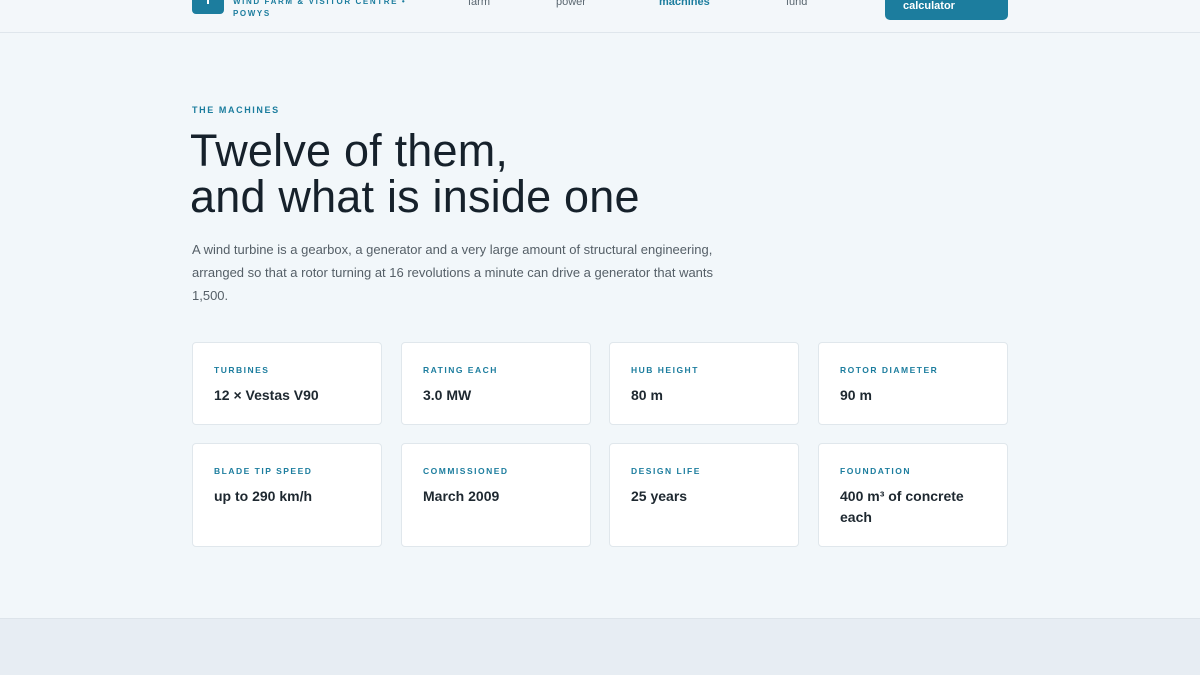 The width and height of the screenshot is (1200, 675). Describe the element at coordinates (796, 4) in the screenshot. I see `nav-item-fund: fund` at that location.